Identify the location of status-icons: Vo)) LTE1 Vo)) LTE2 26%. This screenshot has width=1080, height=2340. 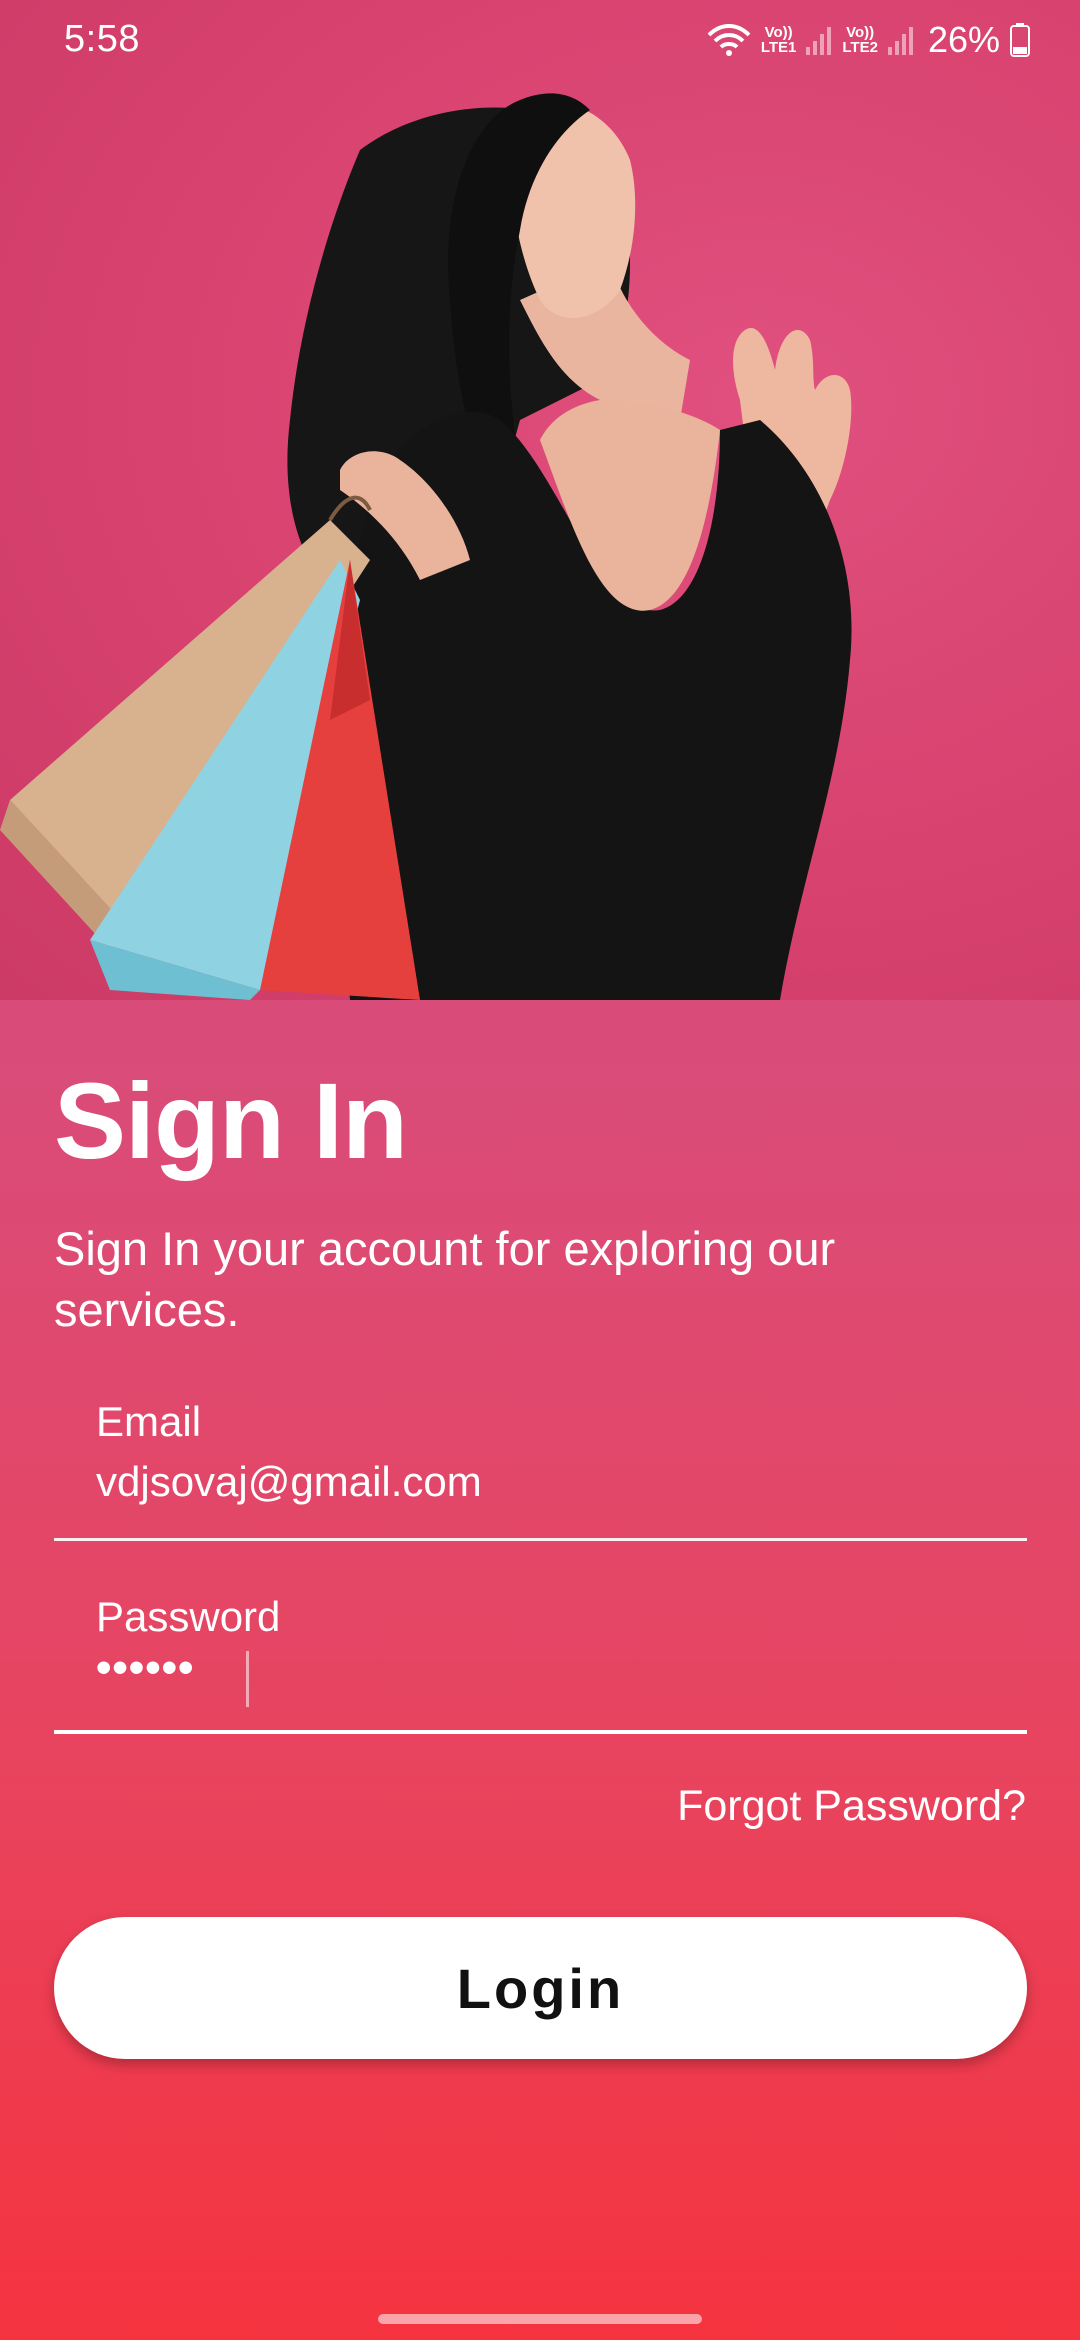
(868, 40).